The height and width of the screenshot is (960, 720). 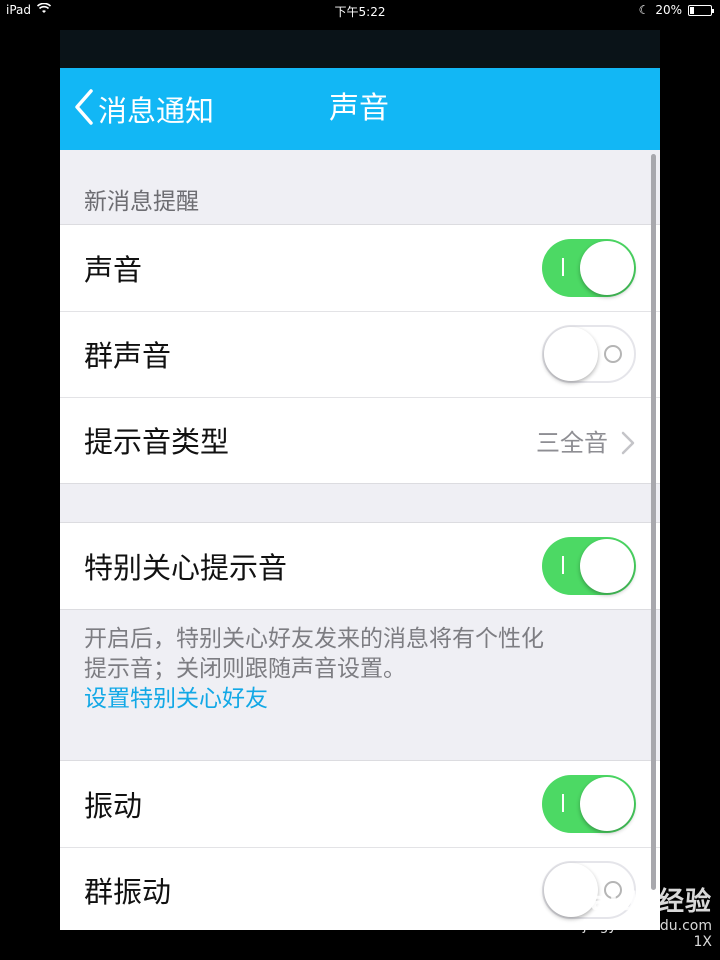 I want to click on row-label: 特别关心提示音, so click(x=186, y=568).